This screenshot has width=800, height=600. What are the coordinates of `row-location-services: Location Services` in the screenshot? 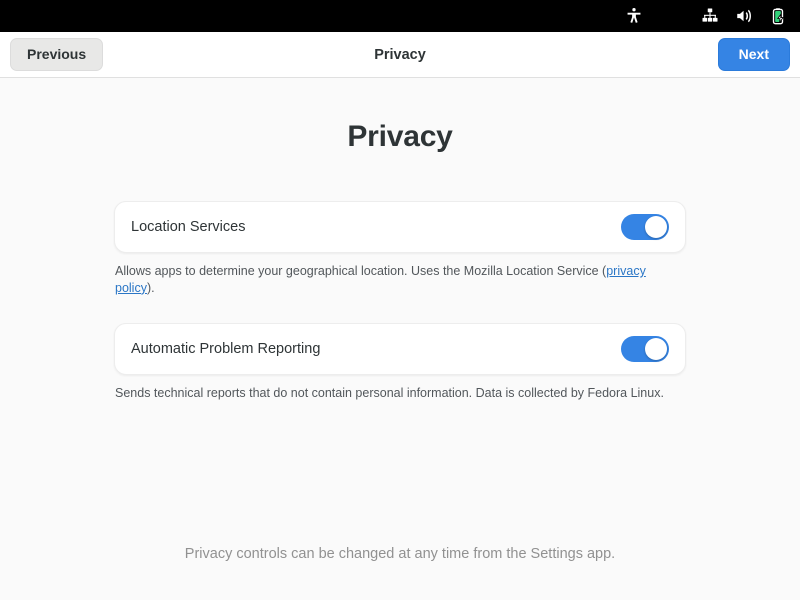 It's located at (400, 227).